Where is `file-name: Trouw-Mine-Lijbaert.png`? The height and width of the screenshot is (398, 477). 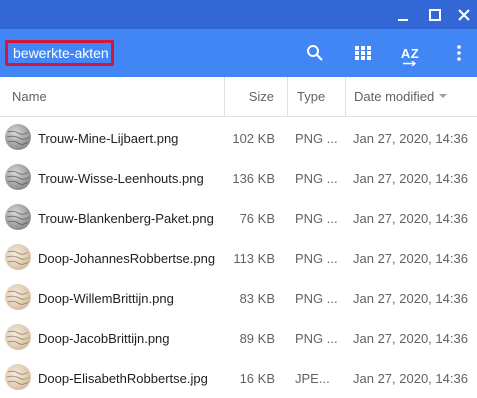 file-name: Trouw-Mine-Lijbaert.png is located at coordinates (108, 138).